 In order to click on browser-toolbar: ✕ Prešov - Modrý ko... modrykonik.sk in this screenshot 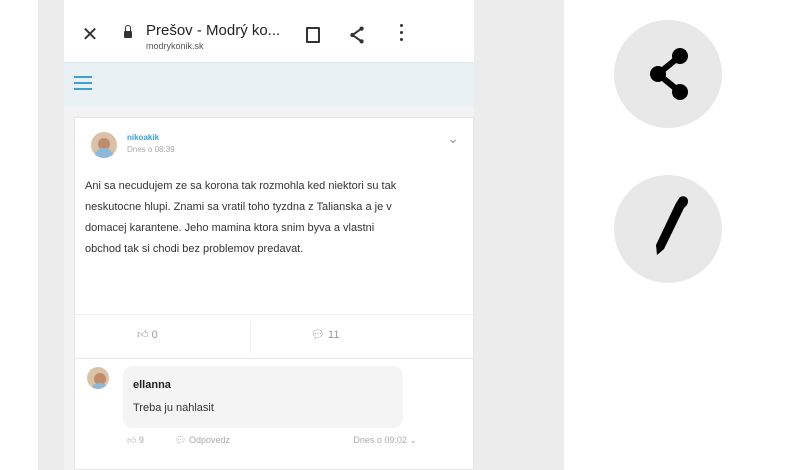, I will do `click(269, 36)`.